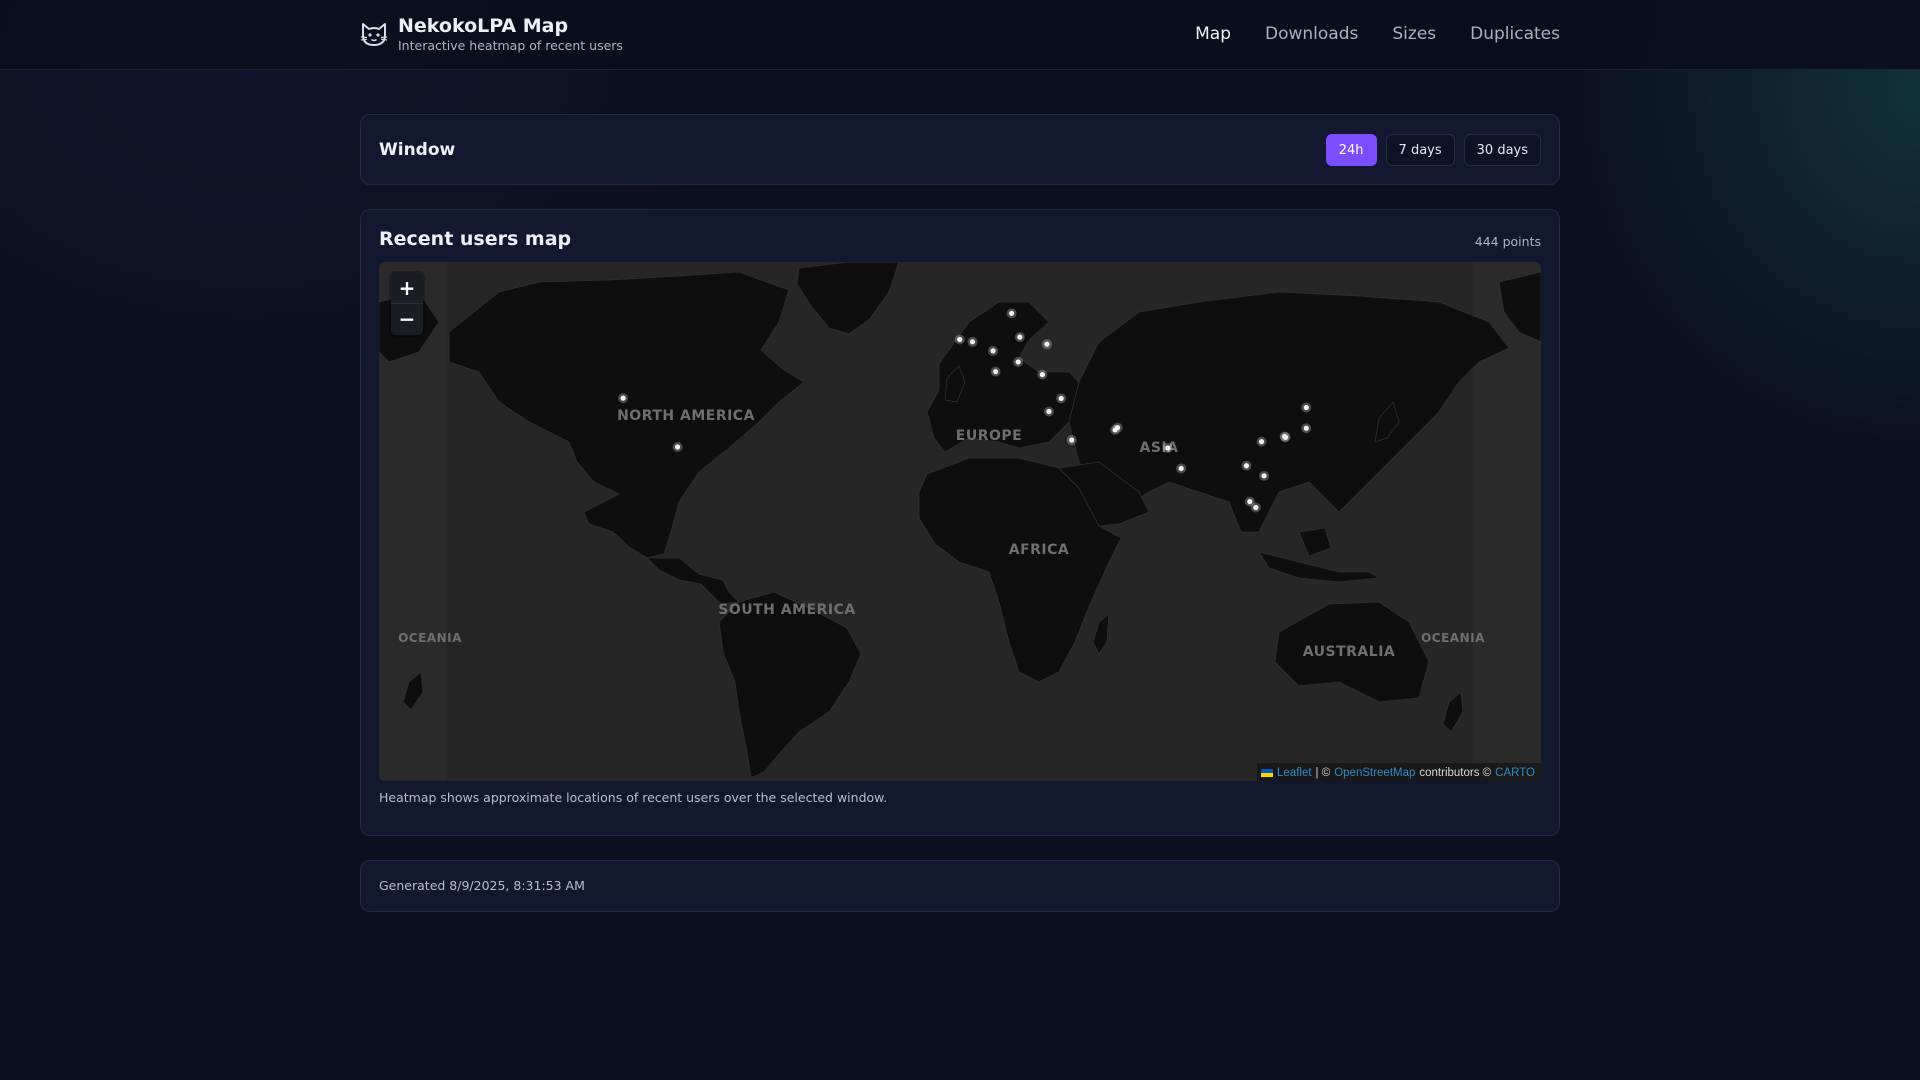 The width and height of the screenshot is (1920, 1080). Describe the element at coordinates (960, 149) in the screenshot. I see `window-card: Window 24h 7 days 30 days` at that location.